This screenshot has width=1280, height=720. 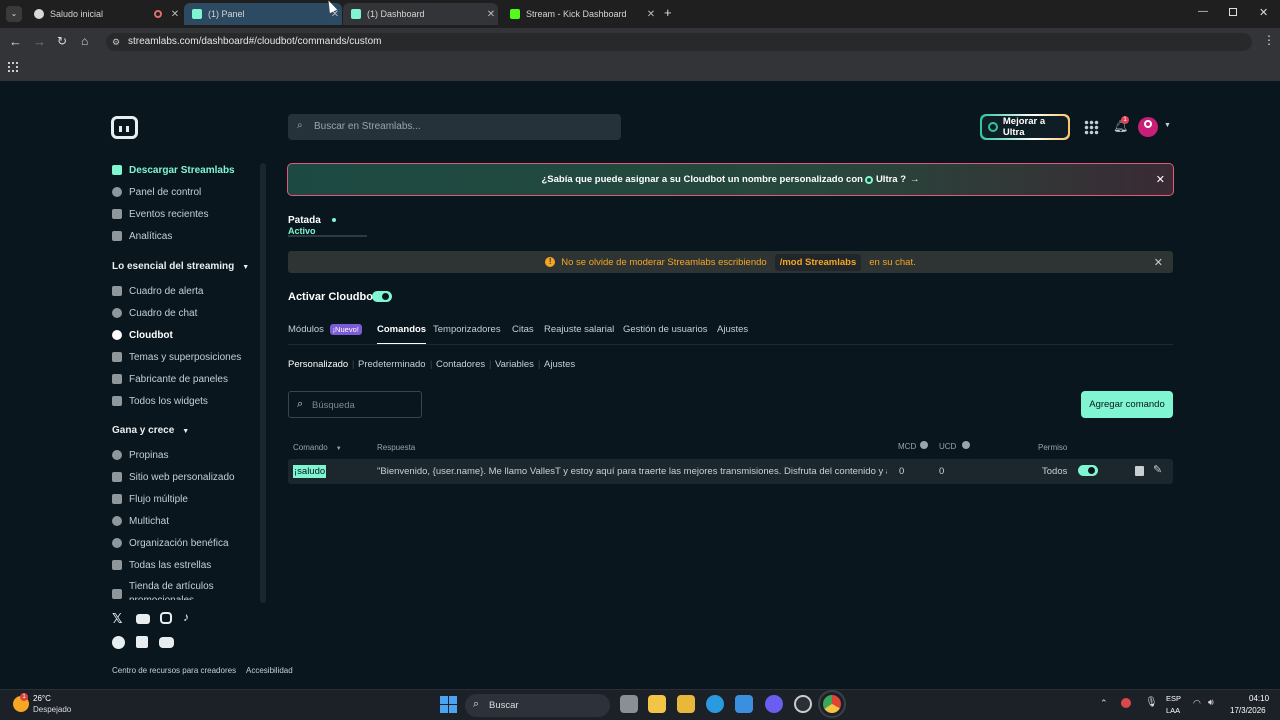 What do you see at coordinates (142, 335) in the screenshot?
I see `sidebar-item-cloudbot: Cloudbot` at bounding box center [142, 335].